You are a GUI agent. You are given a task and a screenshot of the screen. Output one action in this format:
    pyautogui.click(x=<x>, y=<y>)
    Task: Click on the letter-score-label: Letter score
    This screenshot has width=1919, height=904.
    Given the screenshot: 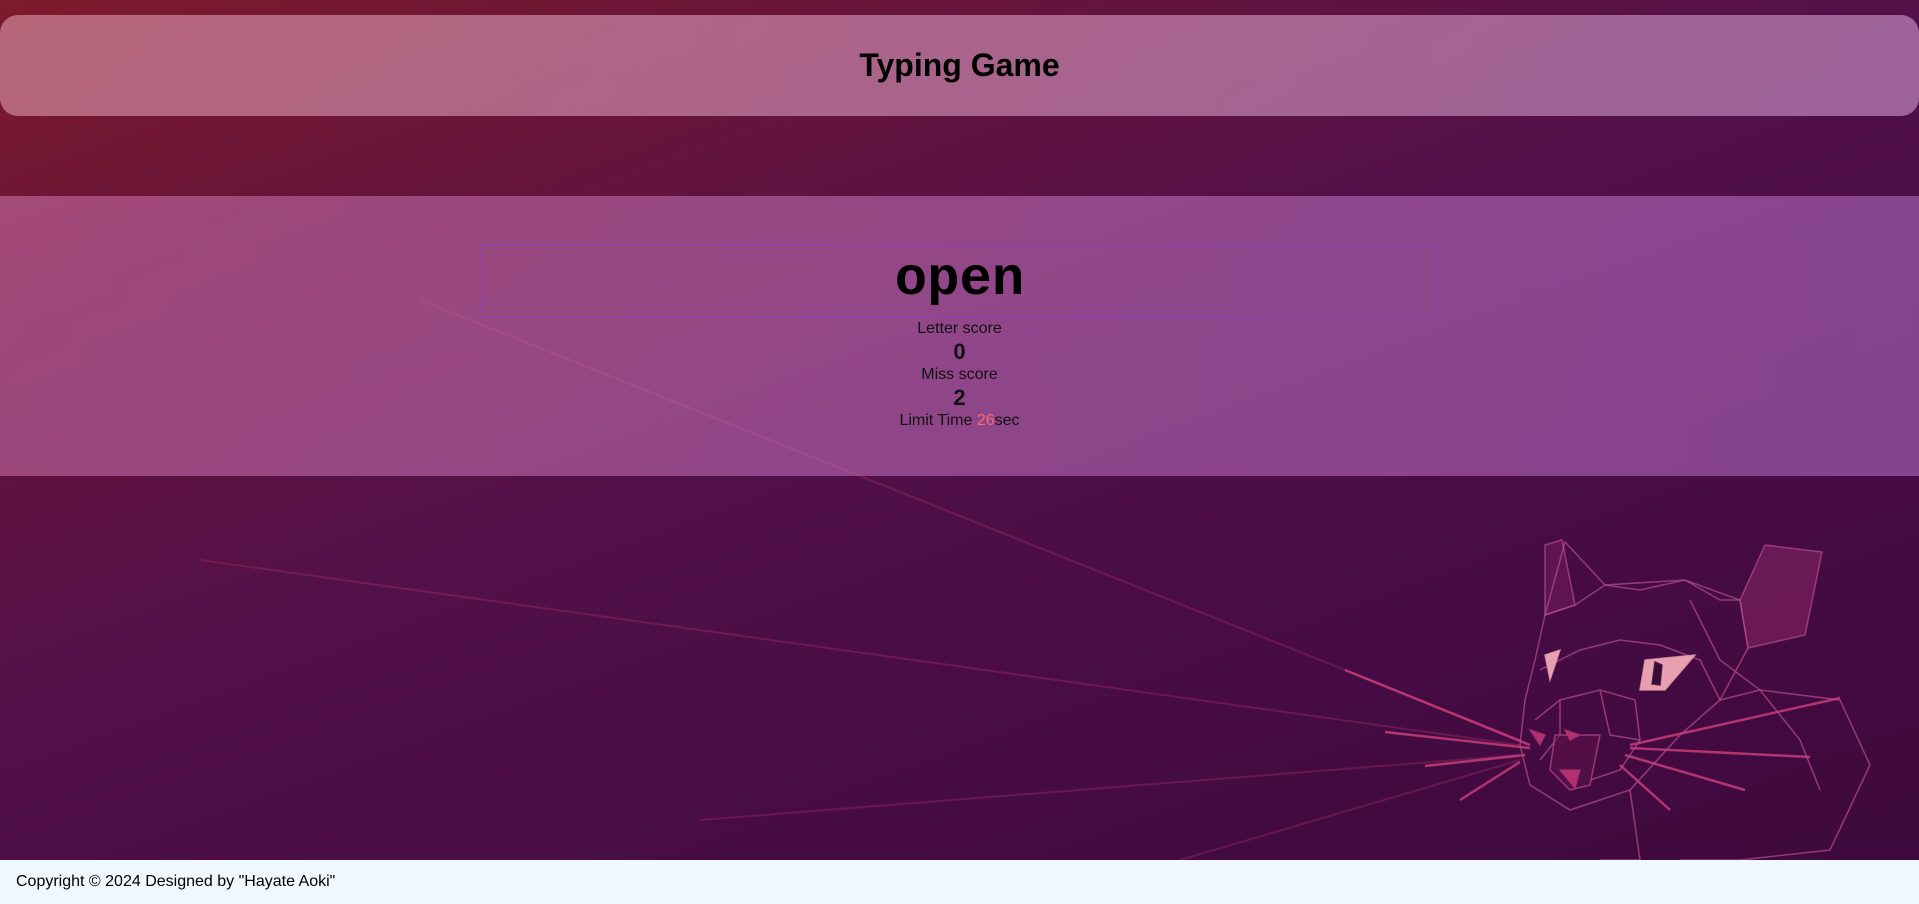 What is the action you would take?
    pyautogui.click(x=959, y=328)
    